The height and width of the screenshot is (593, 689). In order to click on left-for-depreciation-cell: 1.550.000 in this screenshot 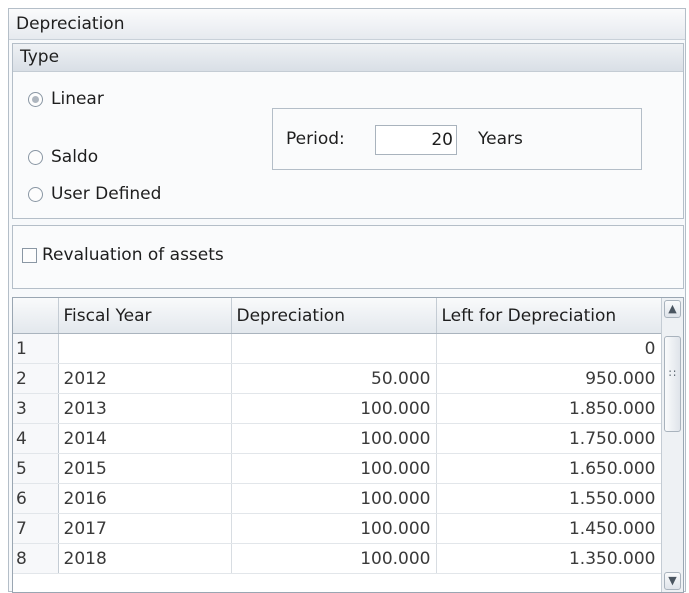, I will do `click(549, 498)`.